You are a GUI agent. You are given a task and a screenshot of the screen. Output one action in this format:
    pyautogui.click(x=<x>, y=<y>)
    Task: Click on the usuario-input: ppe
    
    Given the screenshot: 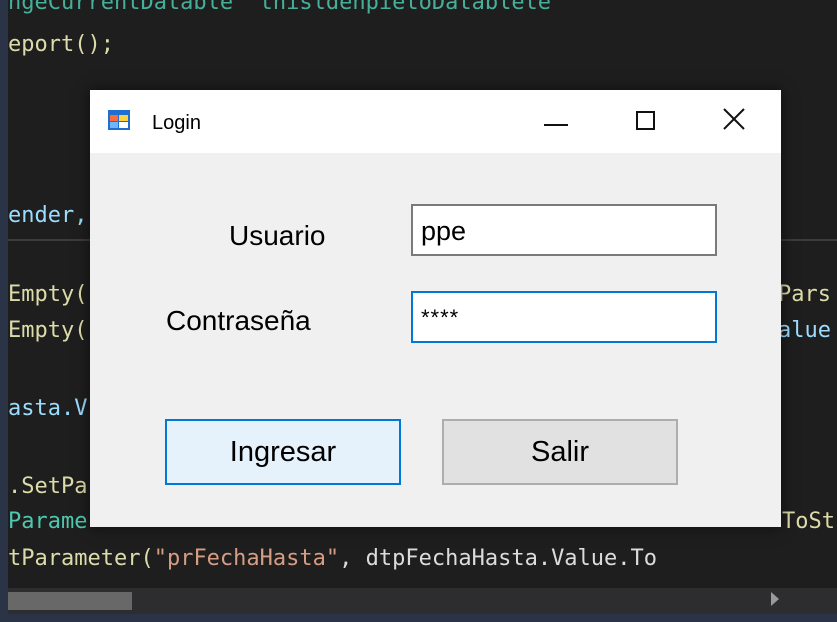 What is the action you would take?
    pyautogui.click(x=564, y=230)
    